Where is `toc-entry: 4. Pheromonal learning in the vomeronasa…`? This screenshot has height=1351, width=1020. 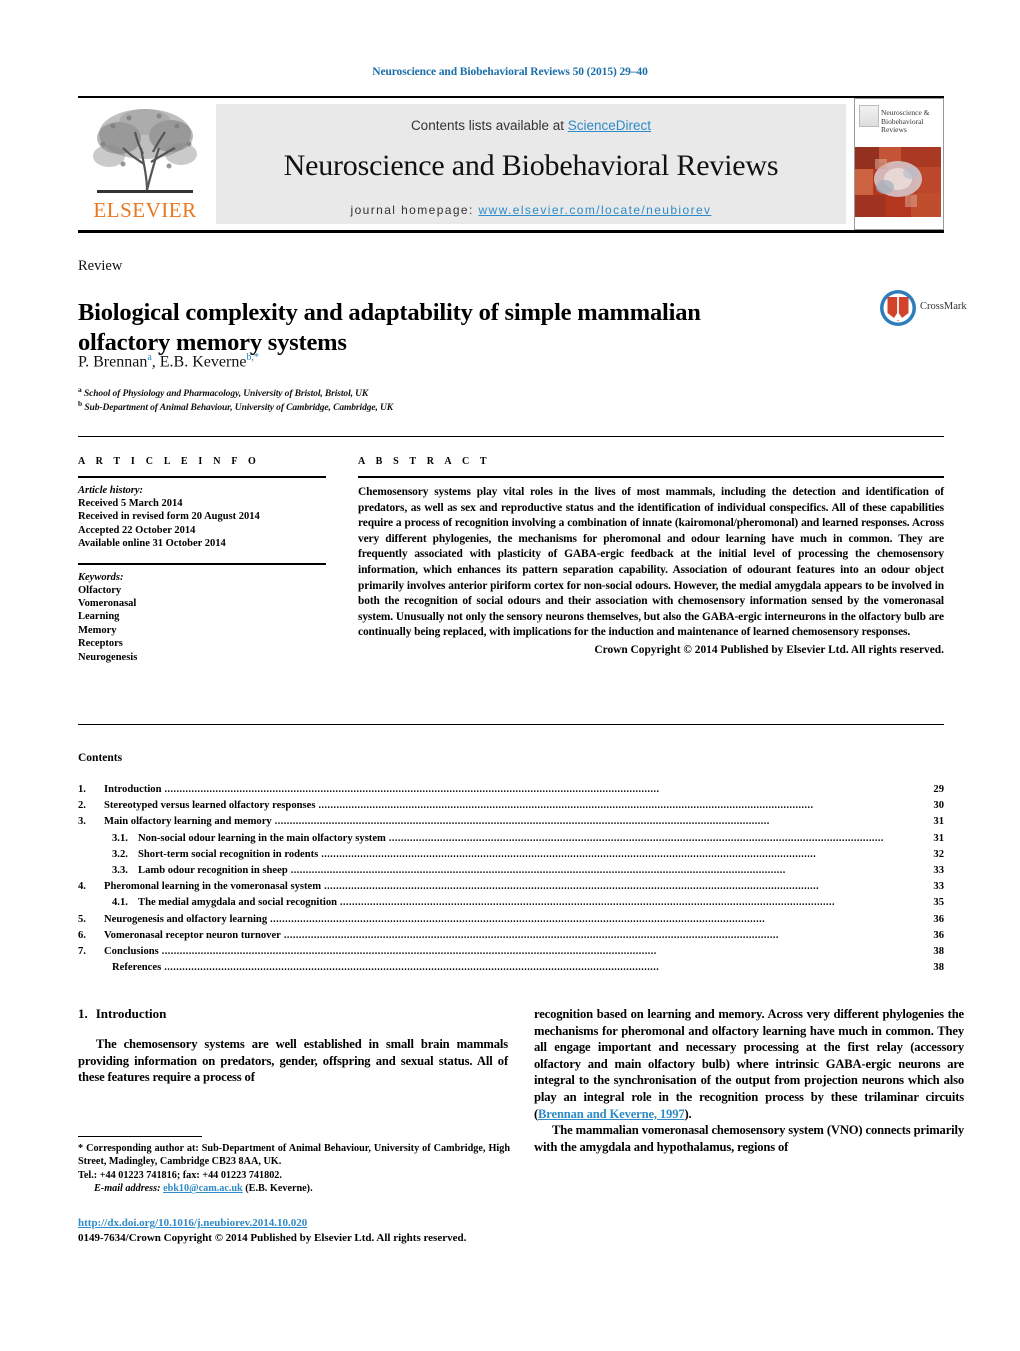 toc-entry: 4. Pheromonal learning in the vomeronasa… is located at coordinates (511, 887).